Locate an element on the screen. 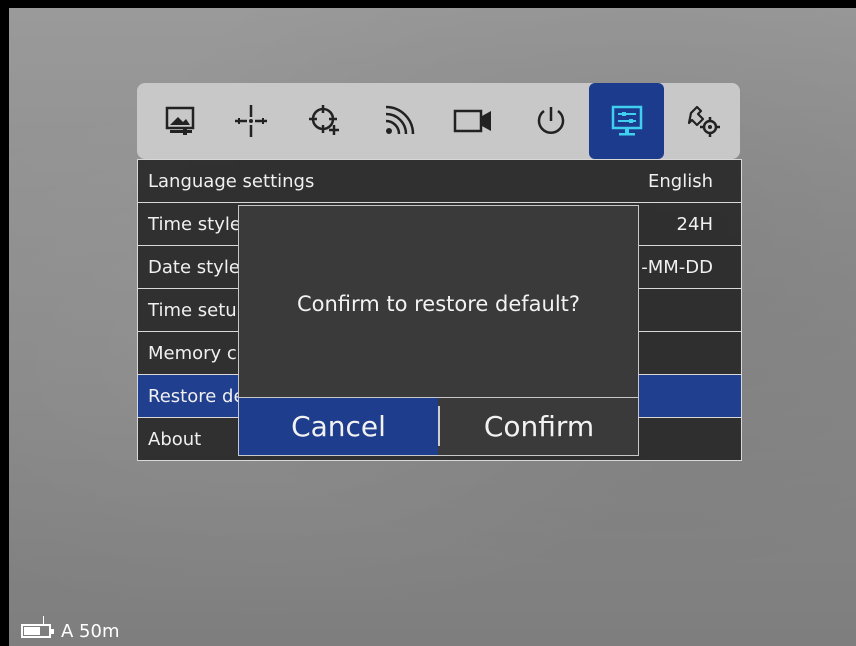 The image size is (856, 646). wireless-icon is located at coordinates (399, 121).